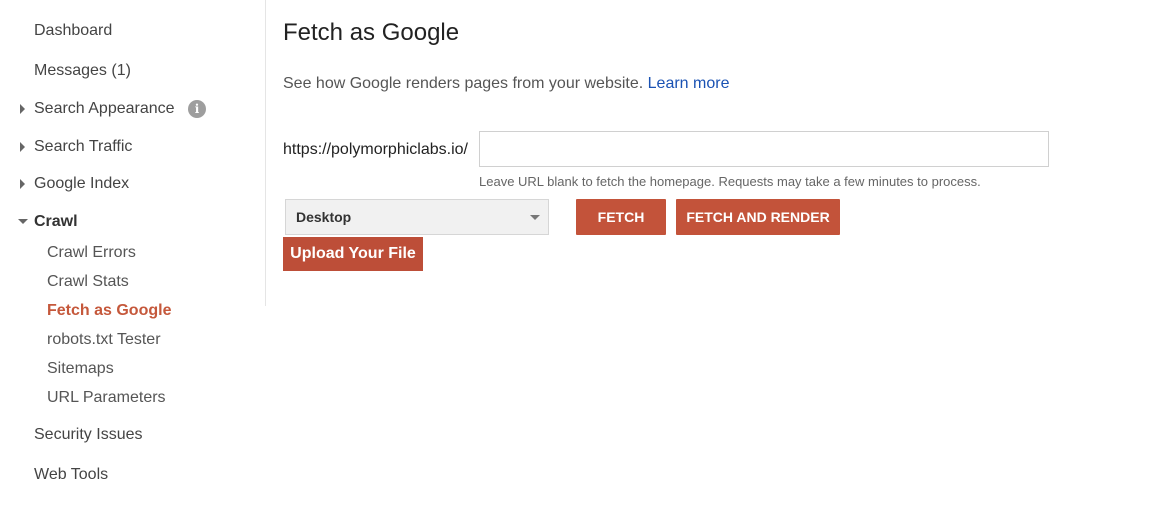 This screenshot has height=524, width=1150. What do you see at coordinates (689, 83) in the screenshot?
I see `learn-more-link: Learn more` at bounding box center [689, 83].